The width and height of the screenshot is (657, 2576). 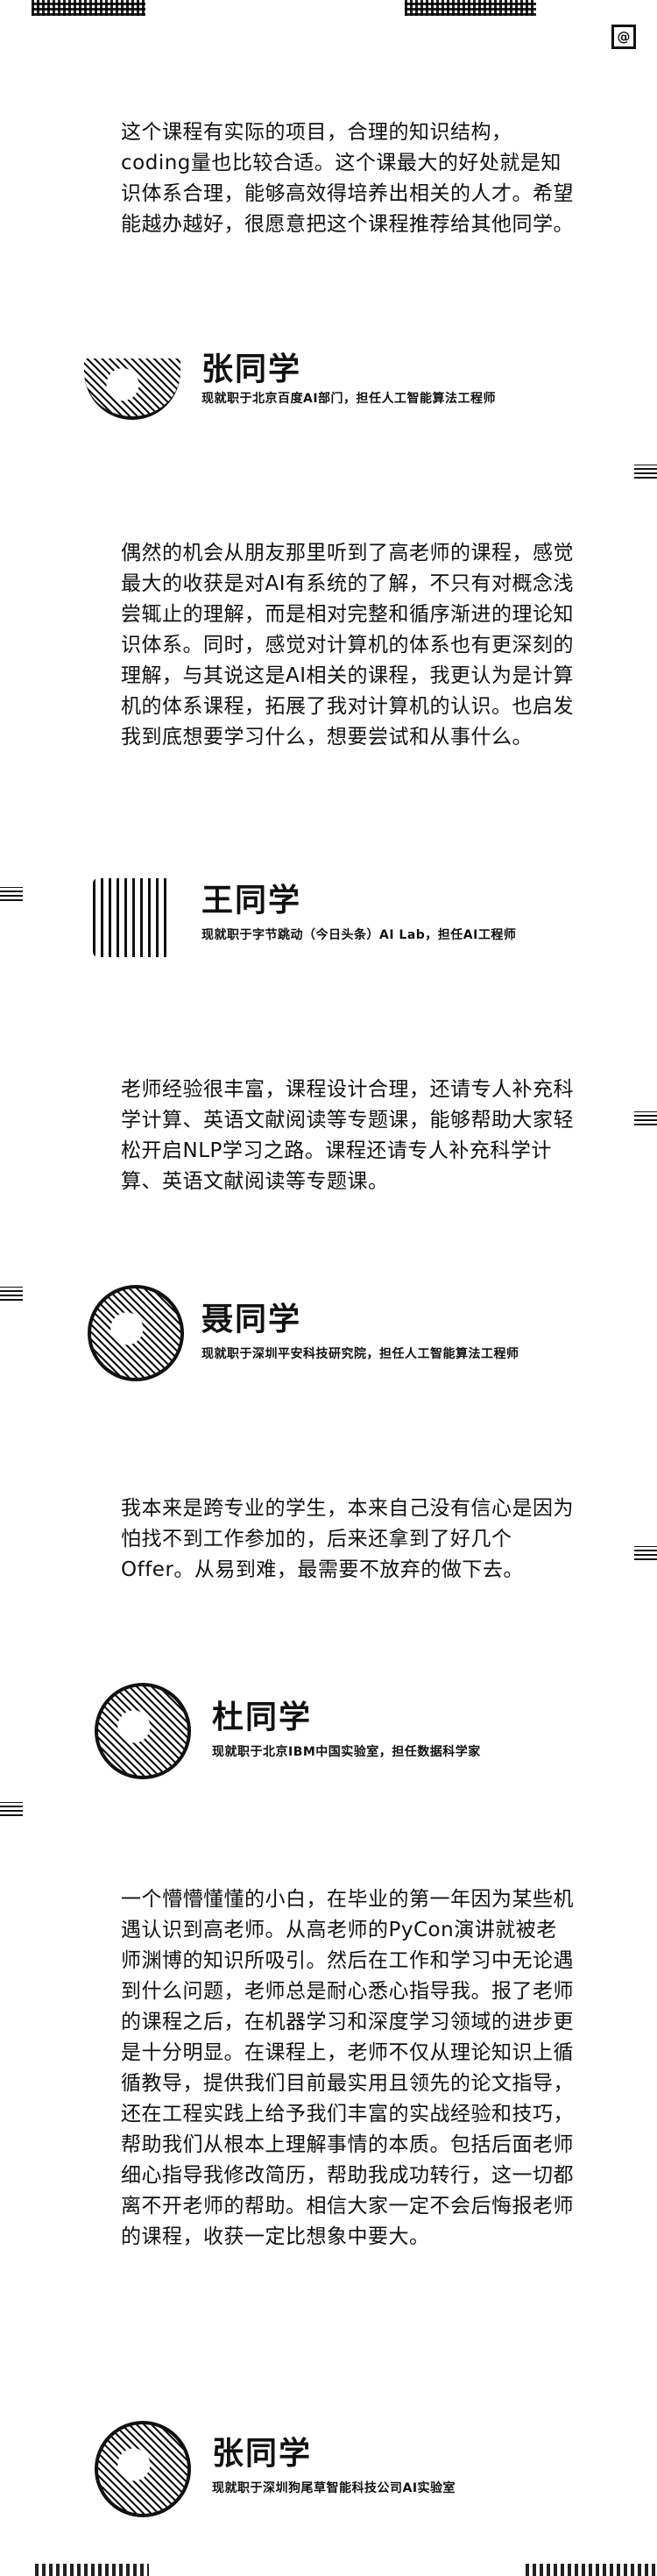 I want to click on testimonial-profile: 张同学 现就职于深圳狗尾草智能科技公司AI实验室, so click(x=366, y=2473).